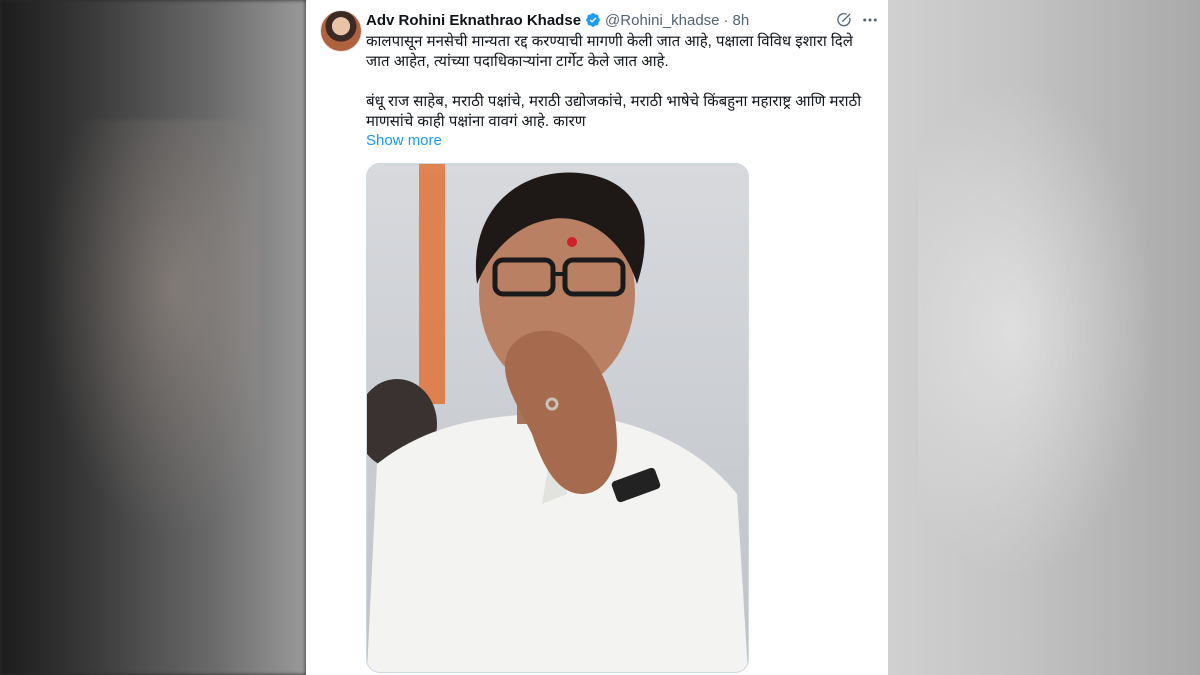  What do you see at coordinates (593, 20) in the screenshot?
I see `verified-badge-icon` at bounding box center [593, 20].